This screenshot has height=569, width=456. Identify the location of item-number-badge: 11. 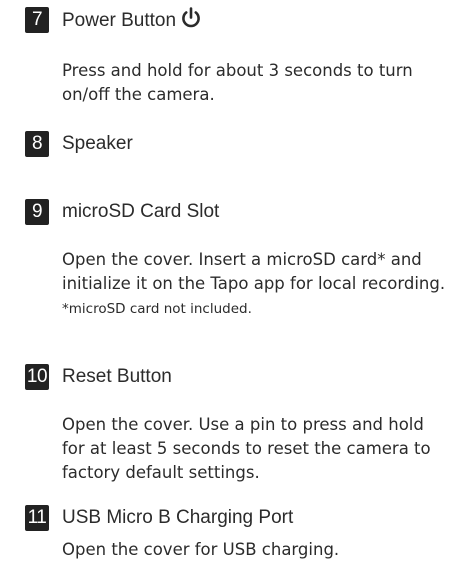
(37, 518).